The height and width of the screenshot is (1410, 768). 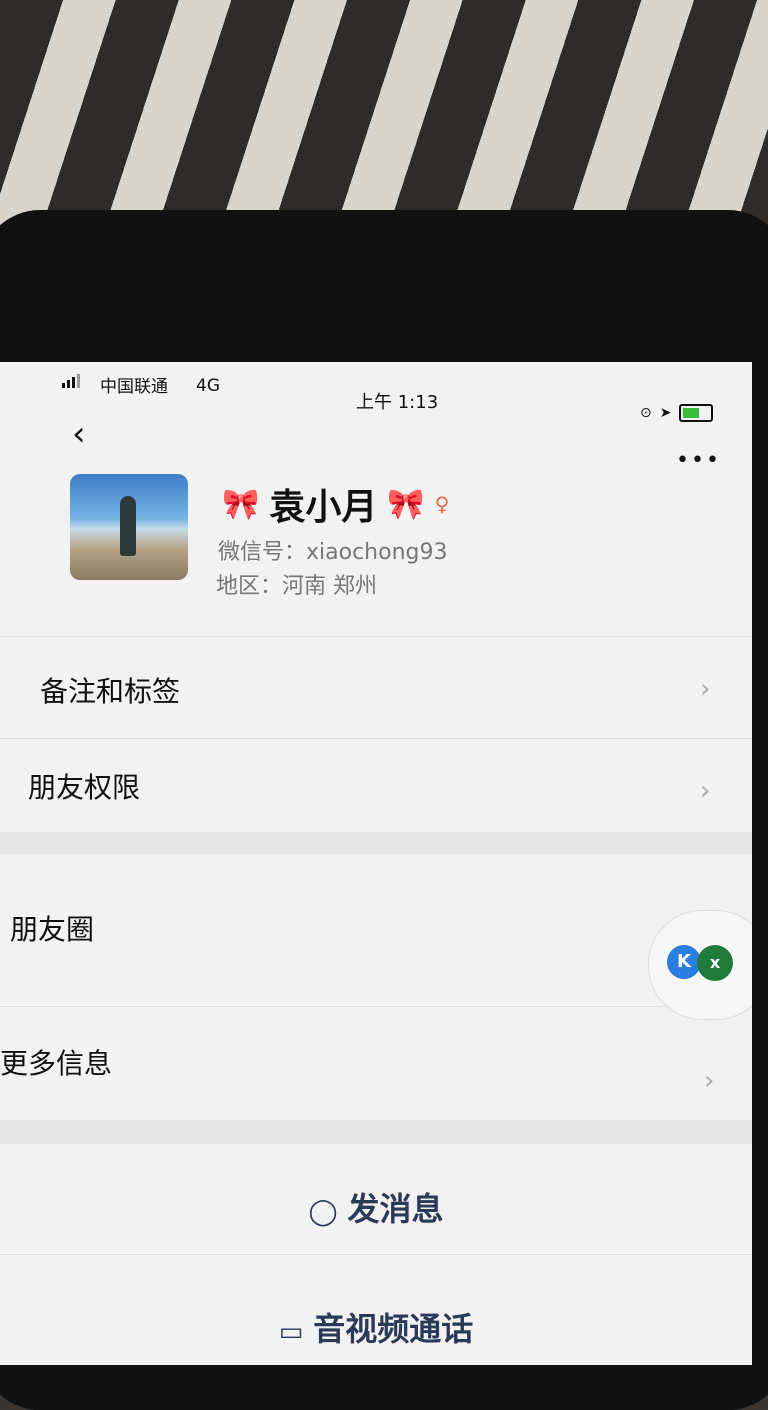 I want to click on chevron-left-icon: ‹, so click(x=79, y=434).